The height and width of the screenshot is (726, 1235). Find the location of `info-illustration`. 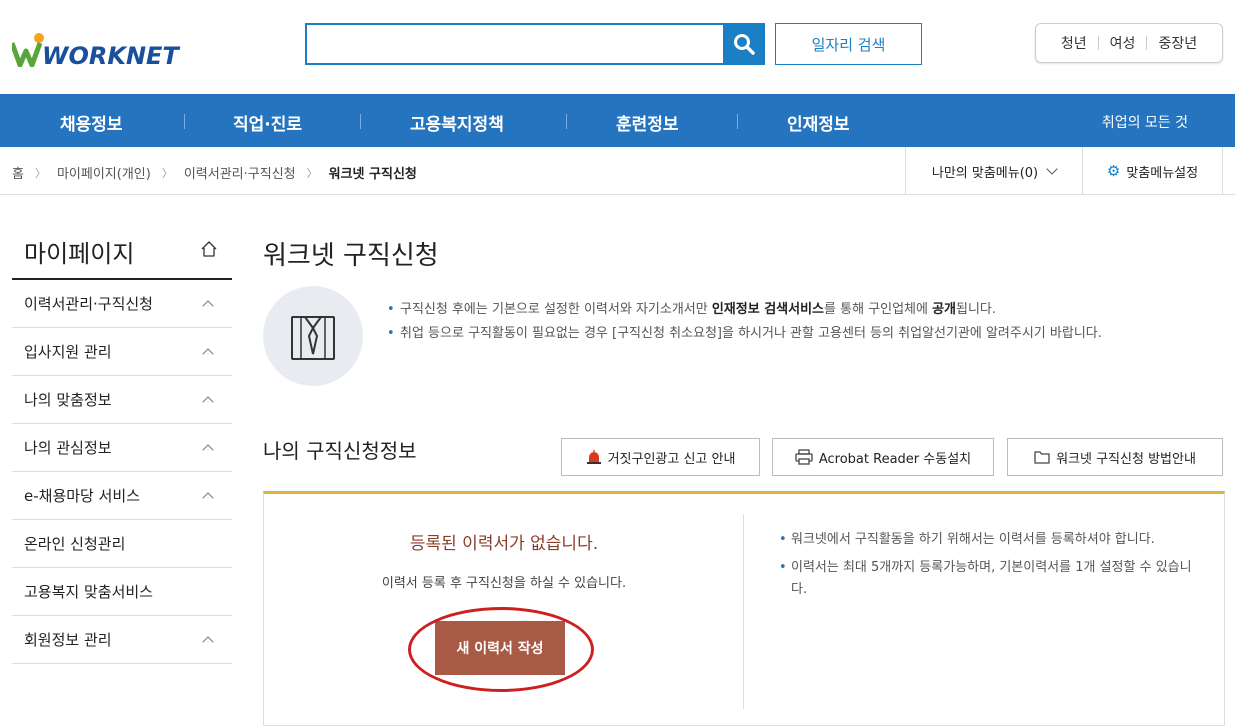

info-illustration is located at coordinates (313, 336).